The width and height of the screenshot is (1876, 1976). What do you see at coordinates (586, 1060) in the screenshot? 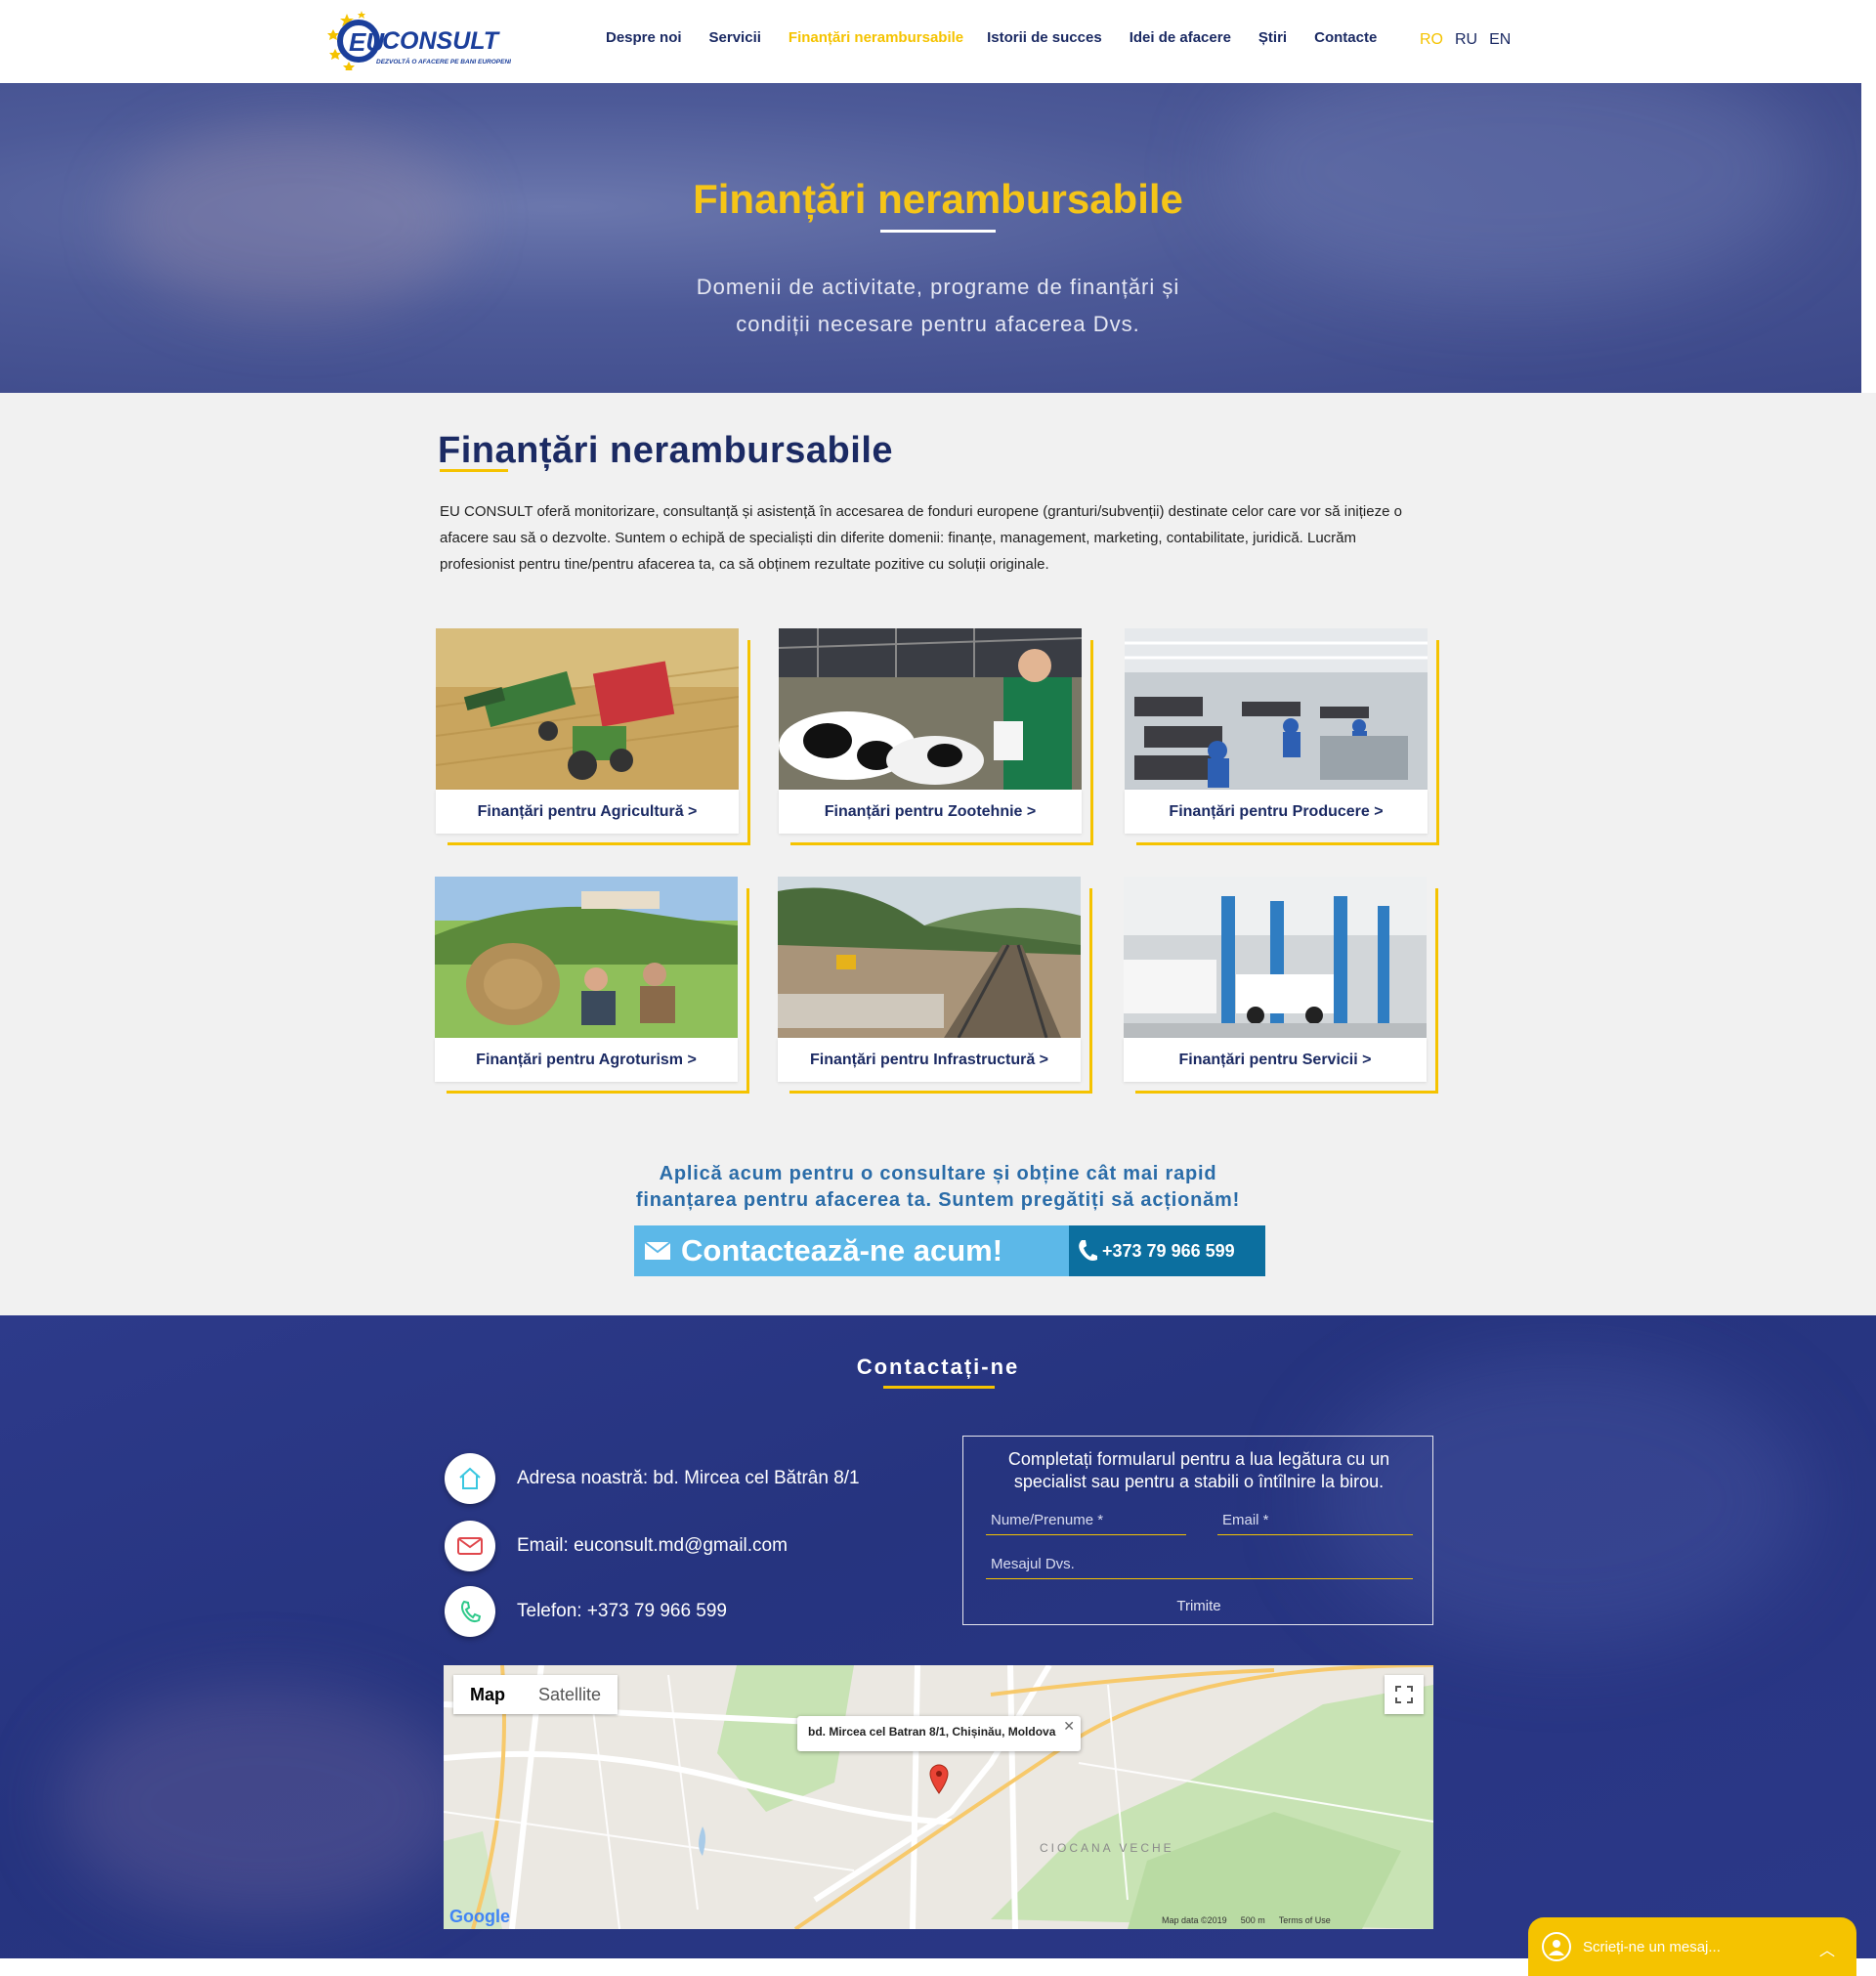
I see `card-label: Finanțări pentru Agroturism >` at bounding box center [586, 1060].